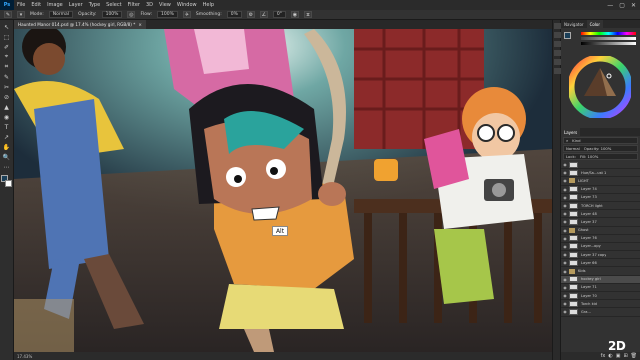  What do you see at coordinates (112, 14) in the screenshot?
I see `opacity-field: 100%` at bounding box center [112, 14].